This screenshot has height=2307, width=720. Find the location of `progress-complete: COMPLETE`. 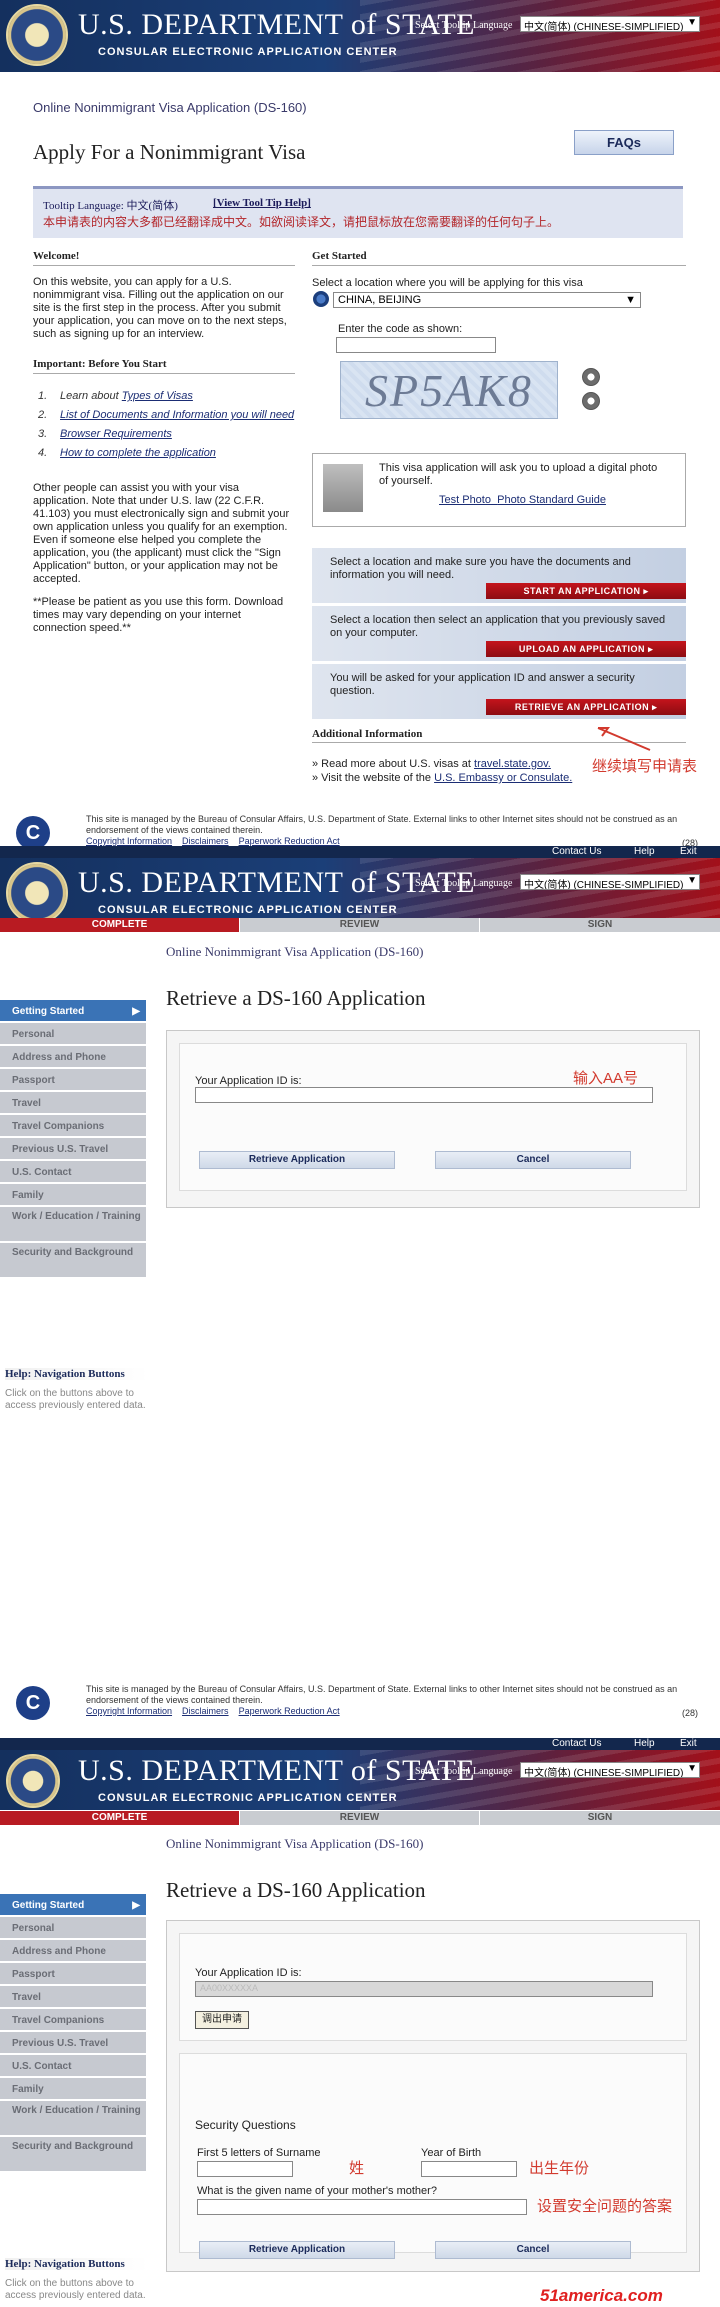

progress-complete: COMPLETE is located at coordinates (120, 925).